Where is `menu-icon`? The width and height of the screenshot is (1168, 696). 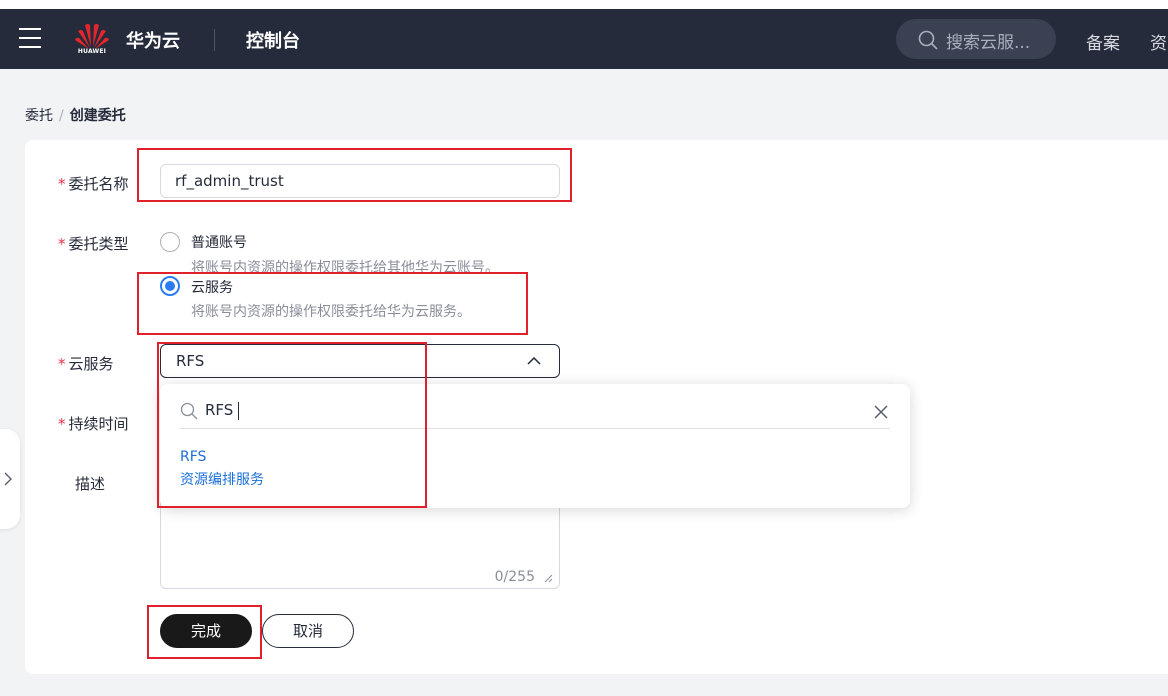
menu-icon is located at coordinates (30, 38).